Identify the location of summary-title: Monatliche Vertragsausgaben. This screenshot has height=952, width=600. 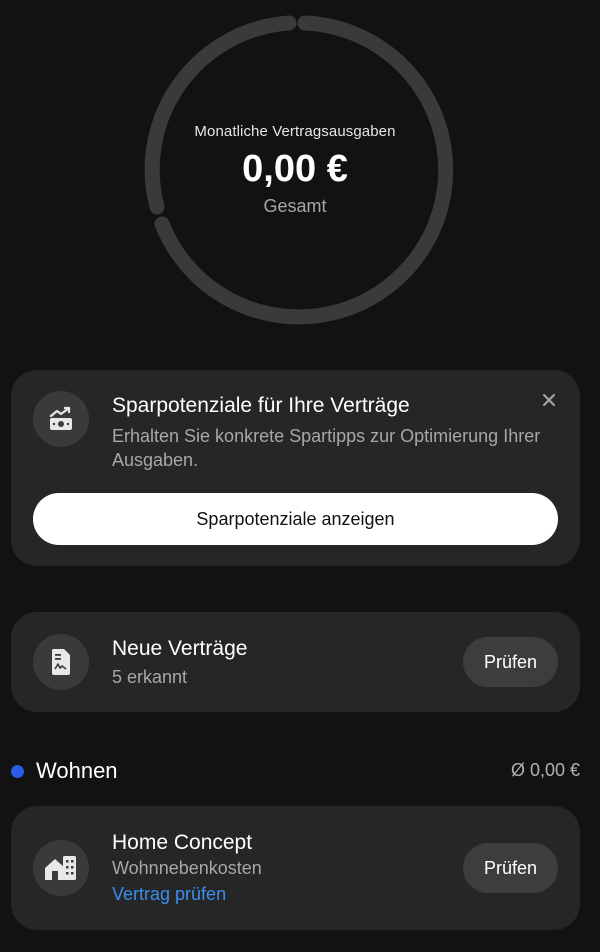
(295, 131).